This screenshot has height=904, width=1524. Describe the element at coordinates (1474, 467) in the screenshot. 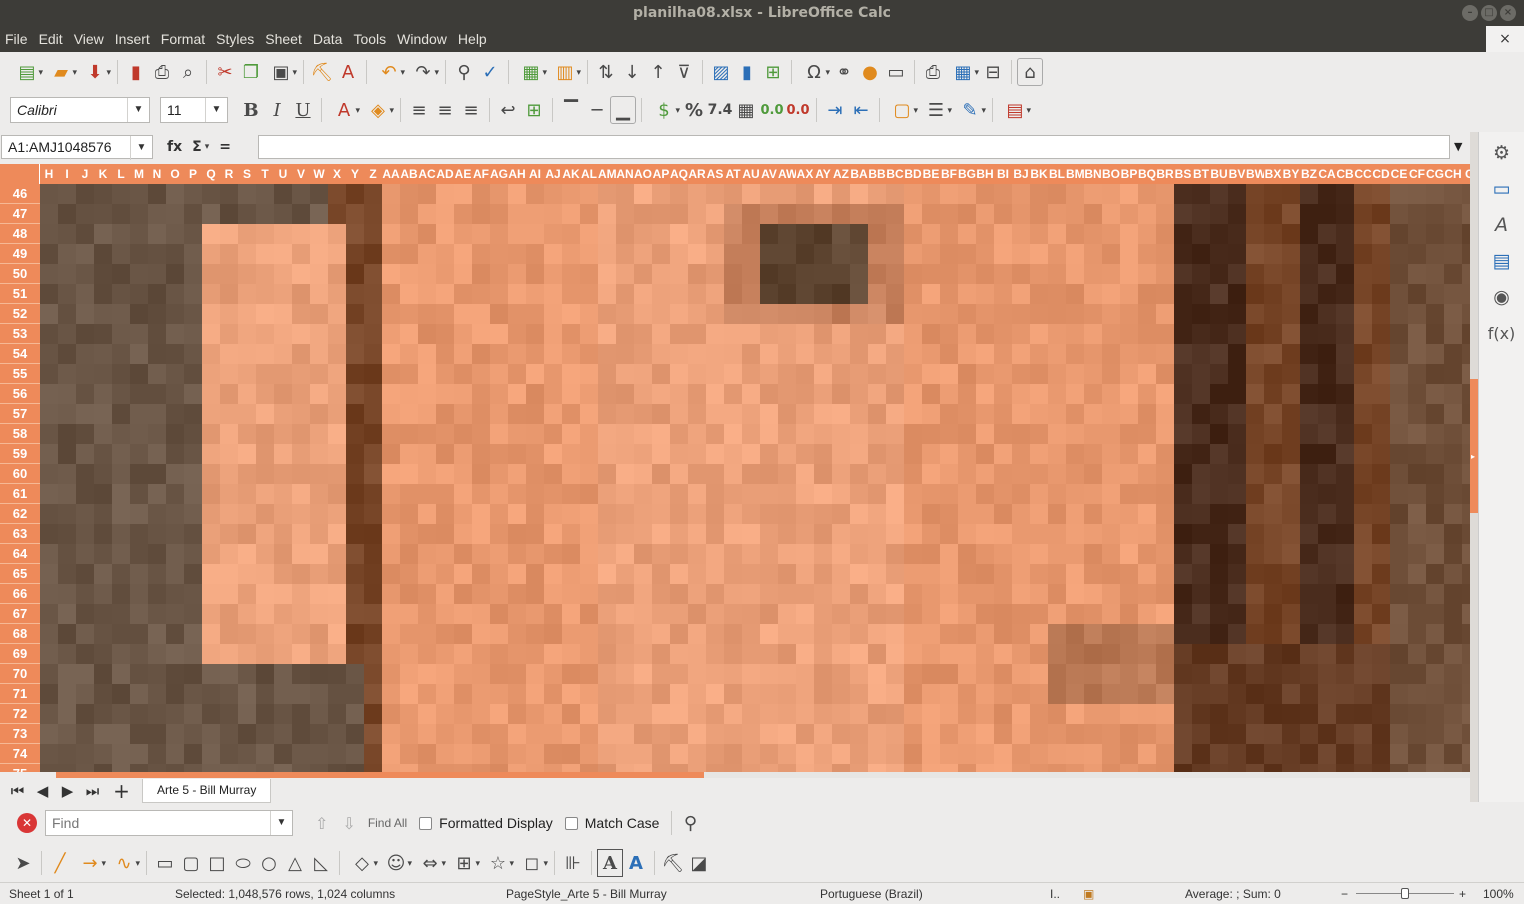

I see `sidebar-splitter: ▸` at that location.